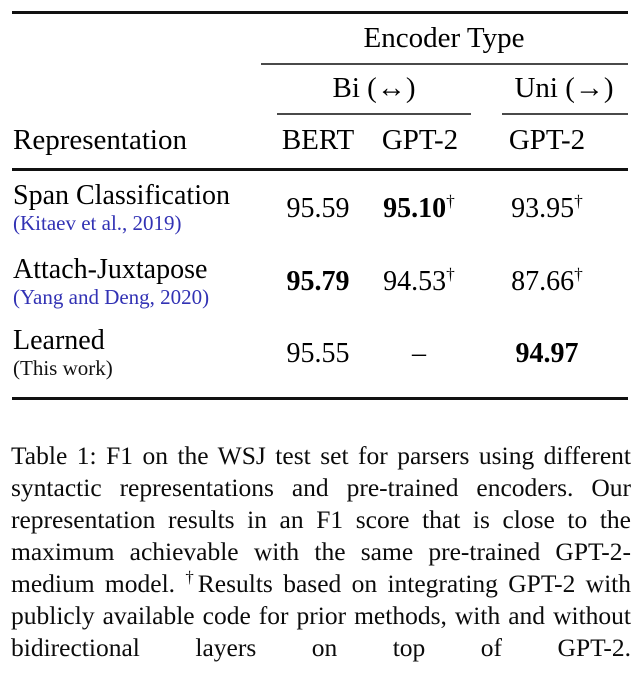  I want to click on cell-number: –, so click(419, 353).